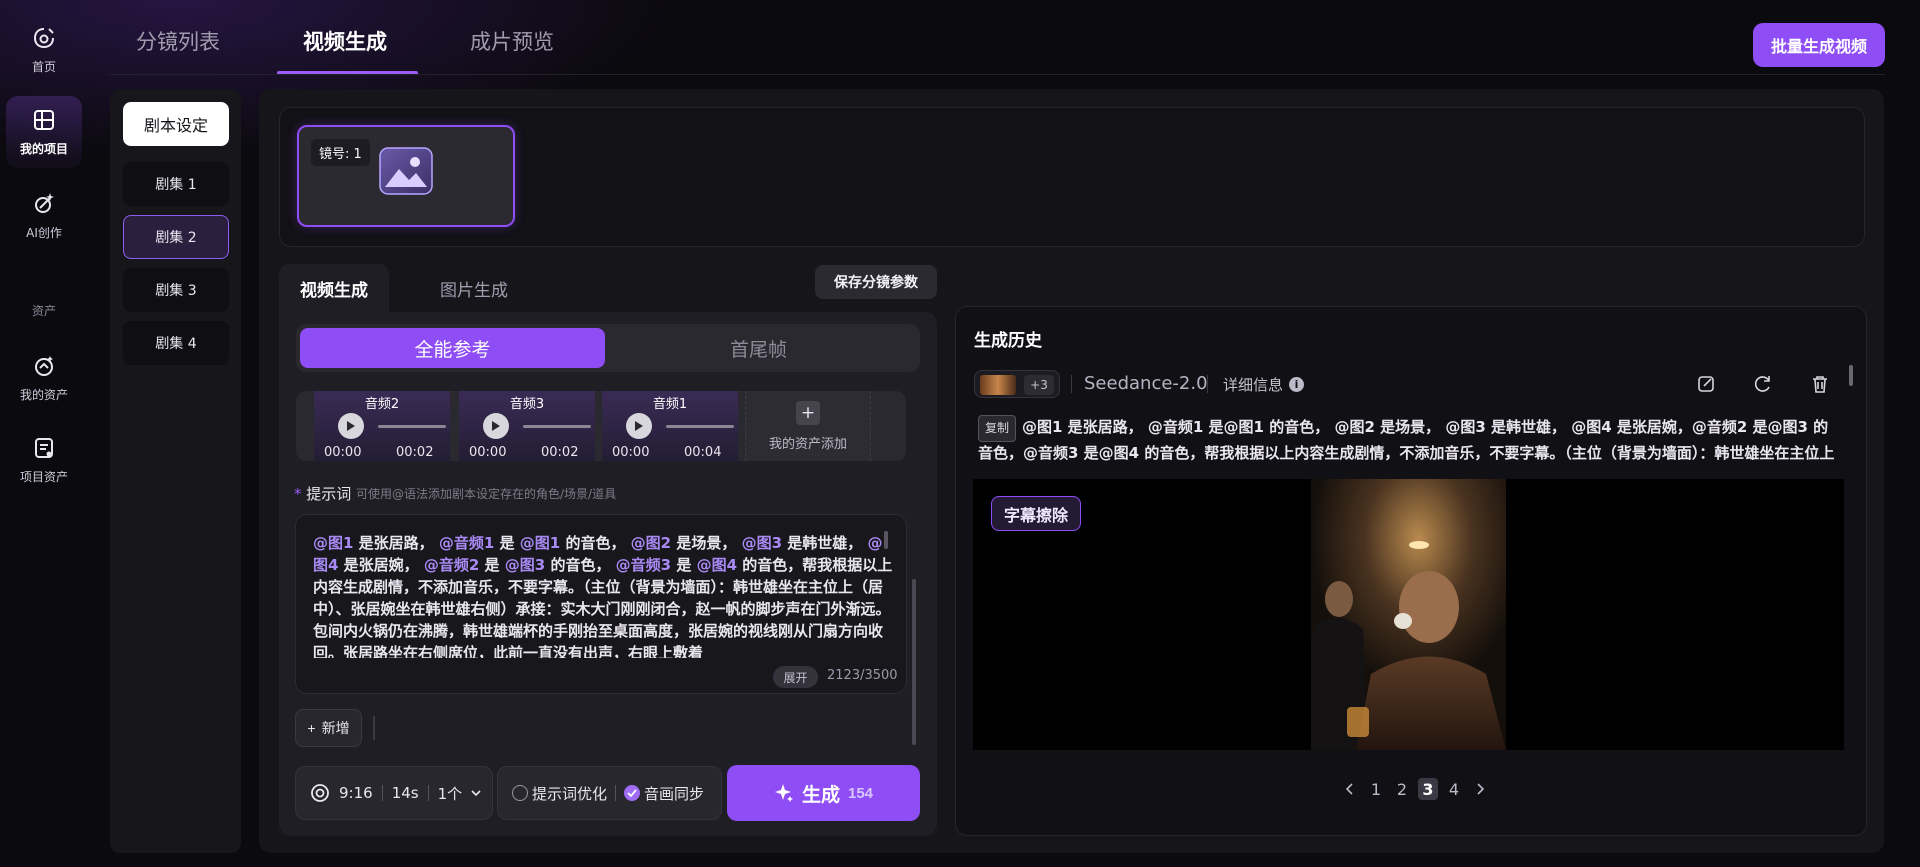 Image resolution: width=1920 pixels, height=867 pixels. I want to click on tab-video-generation: 视频生成, so click(345, 41).